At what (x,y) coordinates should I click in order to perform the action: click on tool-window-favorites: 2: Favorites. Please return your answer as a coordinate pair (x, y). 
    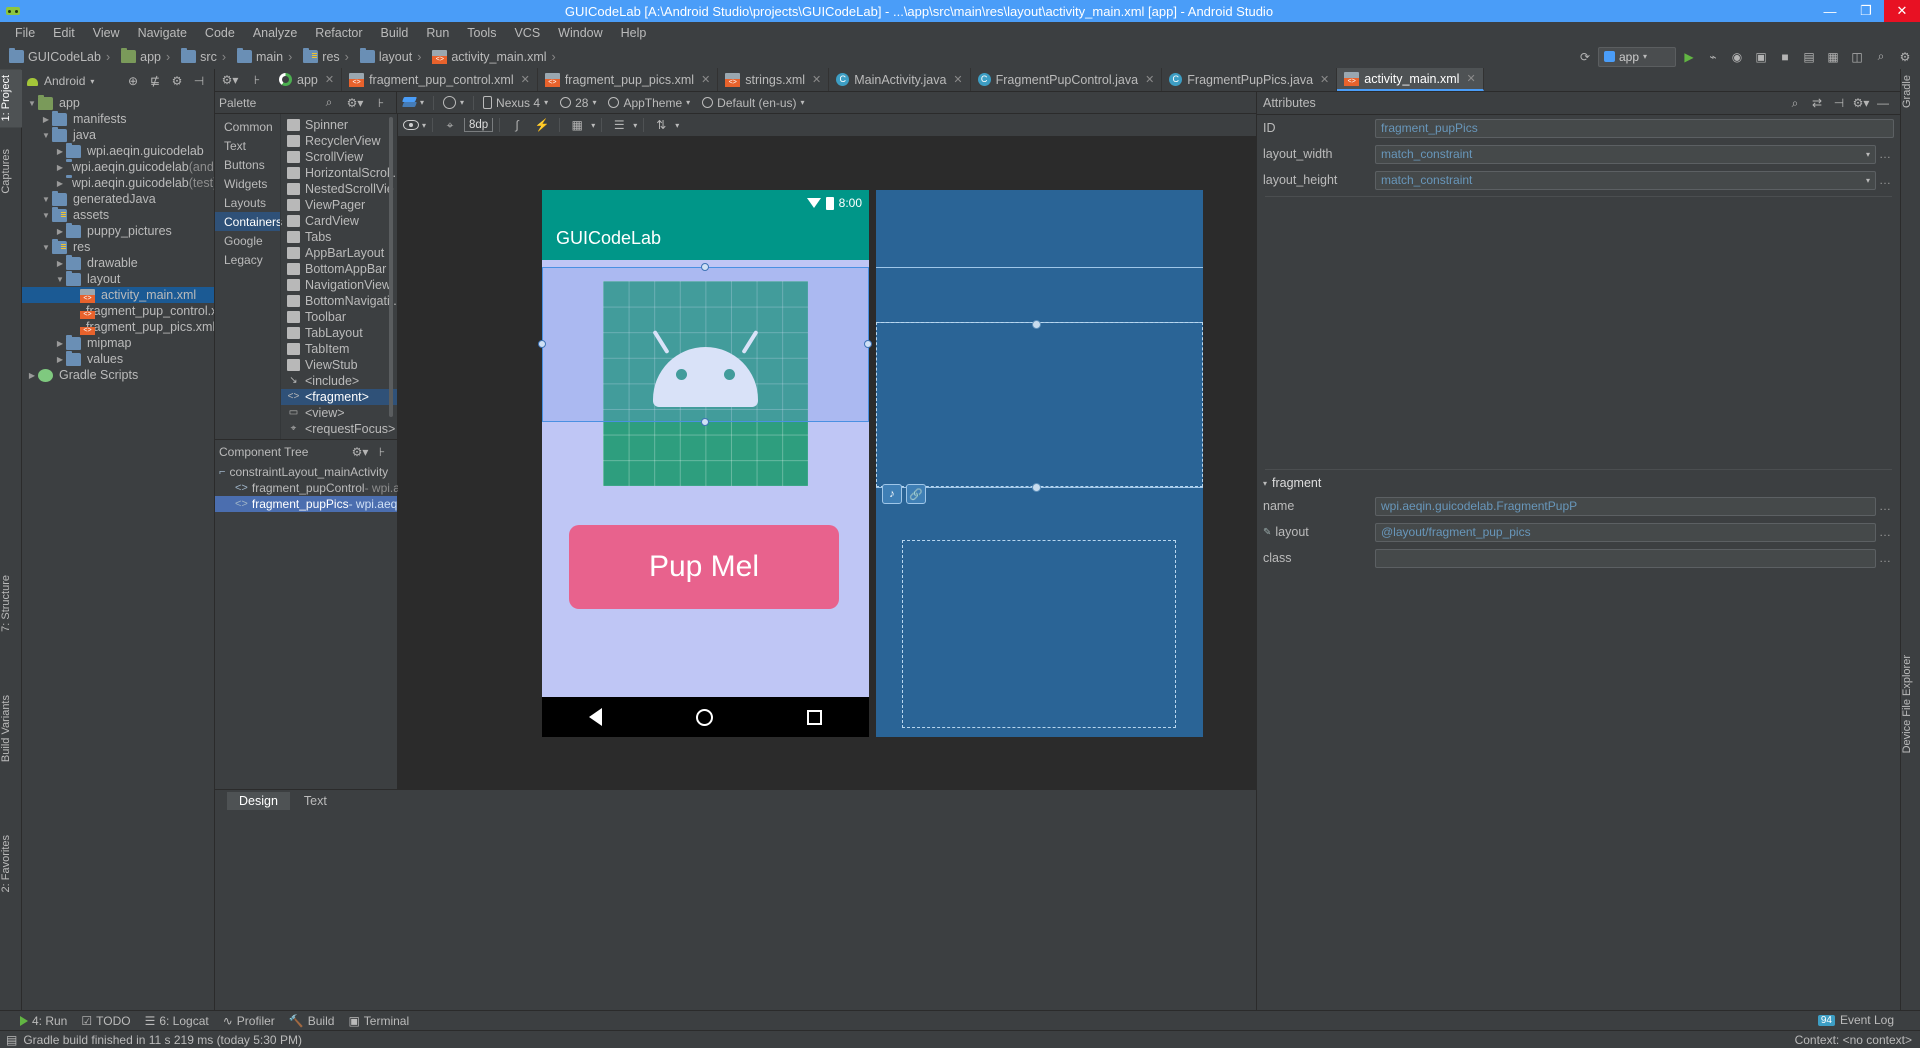
    Looking at the image, I should click on (11, 863).